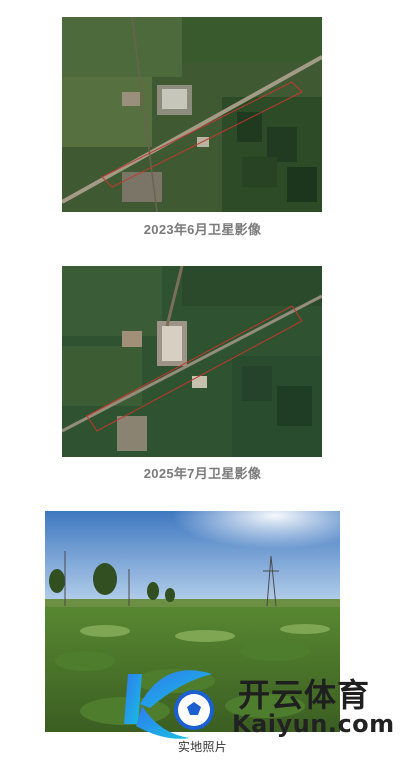  What do you see at coordinates (313, 724) in the screenshot?
I see `watermark-brand-en: Kaiyun.com` at bounding box center [313, 724].